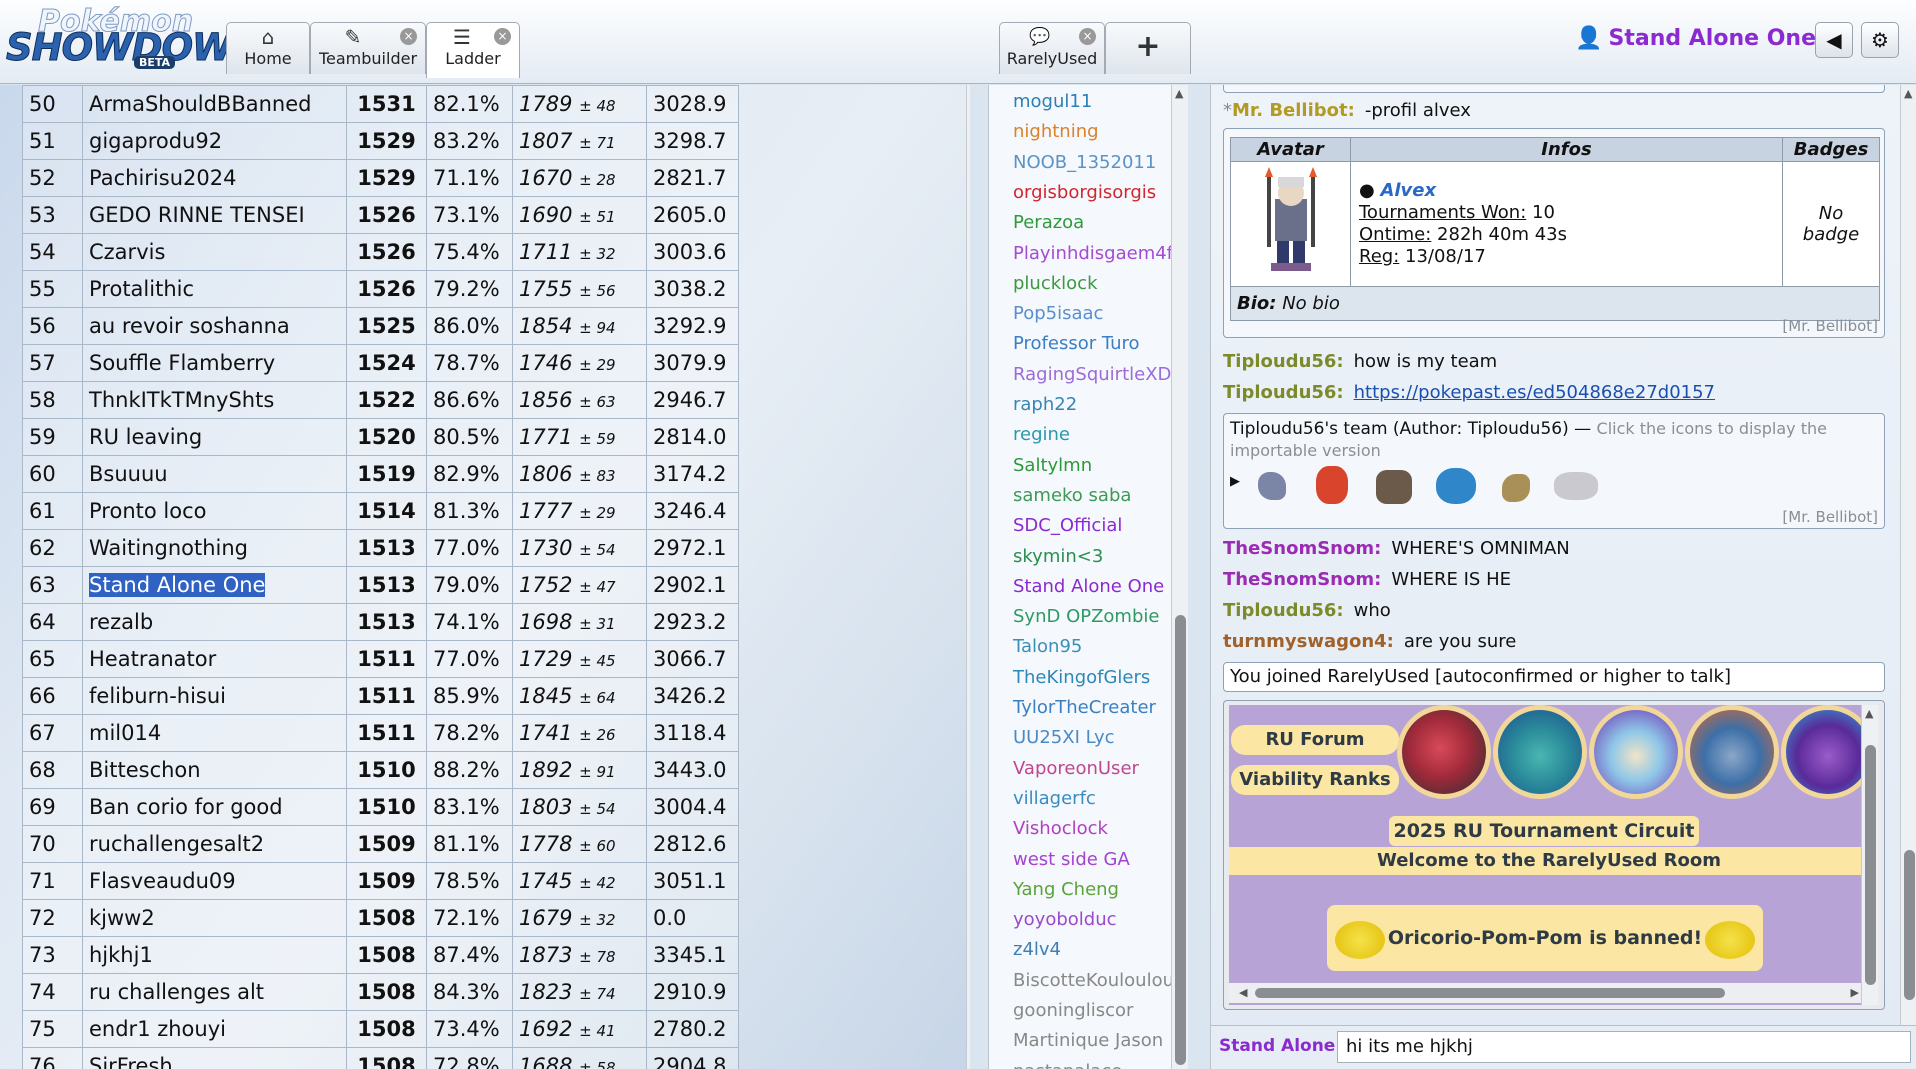 This screenshot has height=1069, width=1916. Describe the element at coordinates (1179, 577) in the screenshot. I see `userlist-scrollbar: ▲` at that location.